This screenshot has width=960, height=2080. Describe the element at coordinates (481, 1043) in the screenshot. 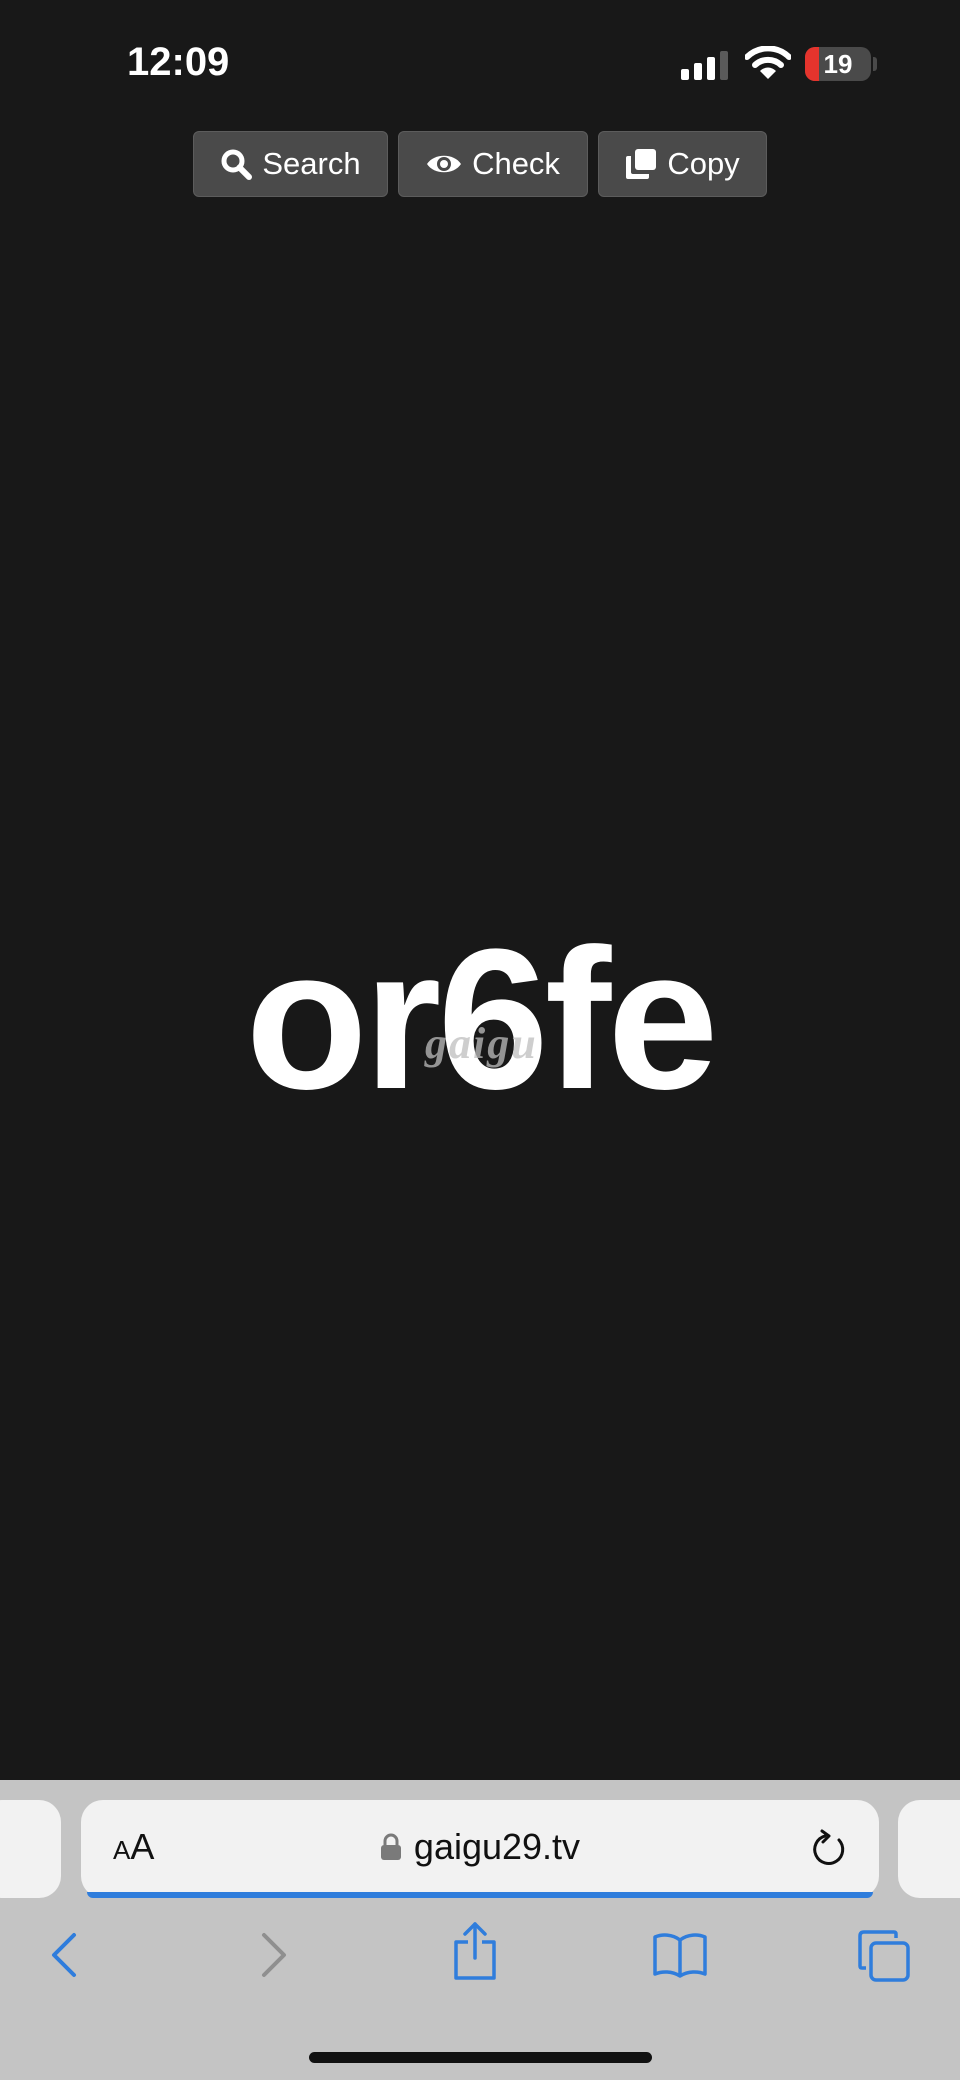

I see `watermark-logo: gaigu` at that location.